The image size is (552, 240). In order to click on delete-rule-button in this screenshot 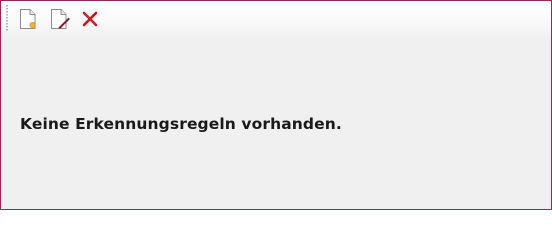, I will do `click(90, 19)`.